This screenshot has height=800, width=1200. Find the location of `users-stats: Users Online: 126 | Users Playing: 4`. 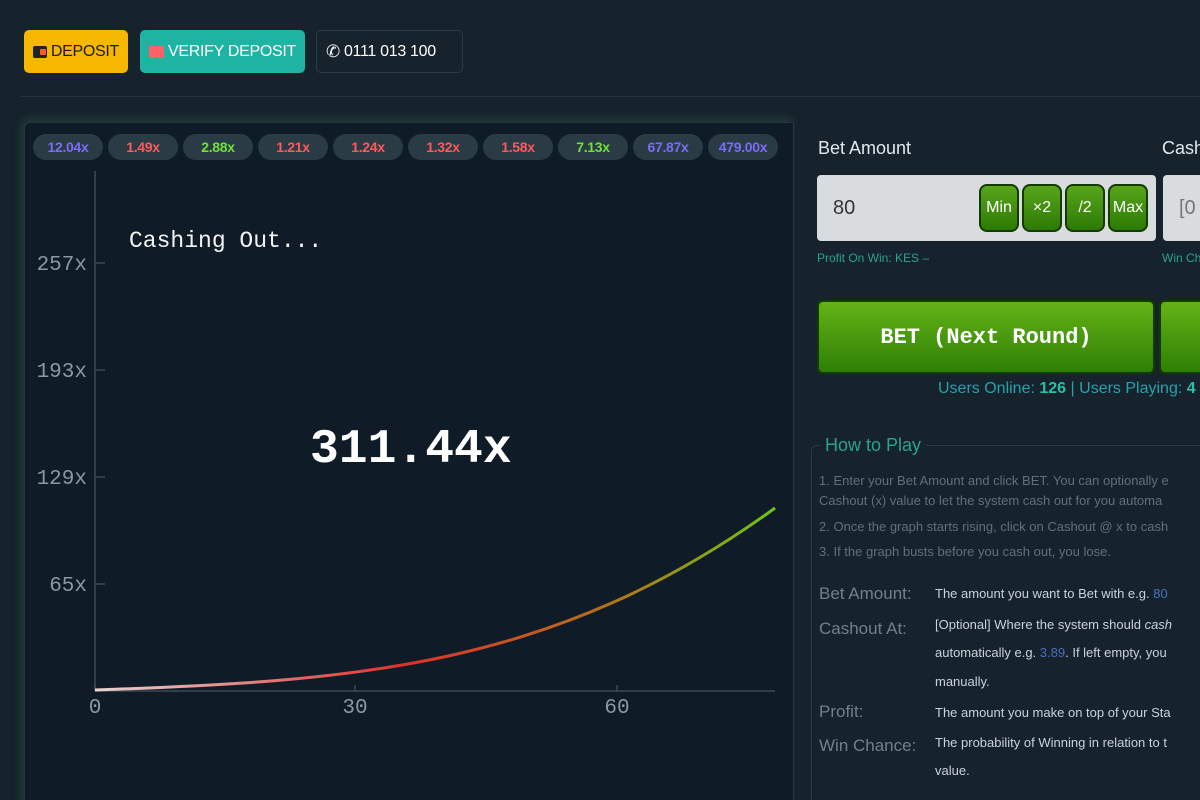

users-stats: Users Online: 126 | Users Playing: 4 is located at coordinates (1067, 389).